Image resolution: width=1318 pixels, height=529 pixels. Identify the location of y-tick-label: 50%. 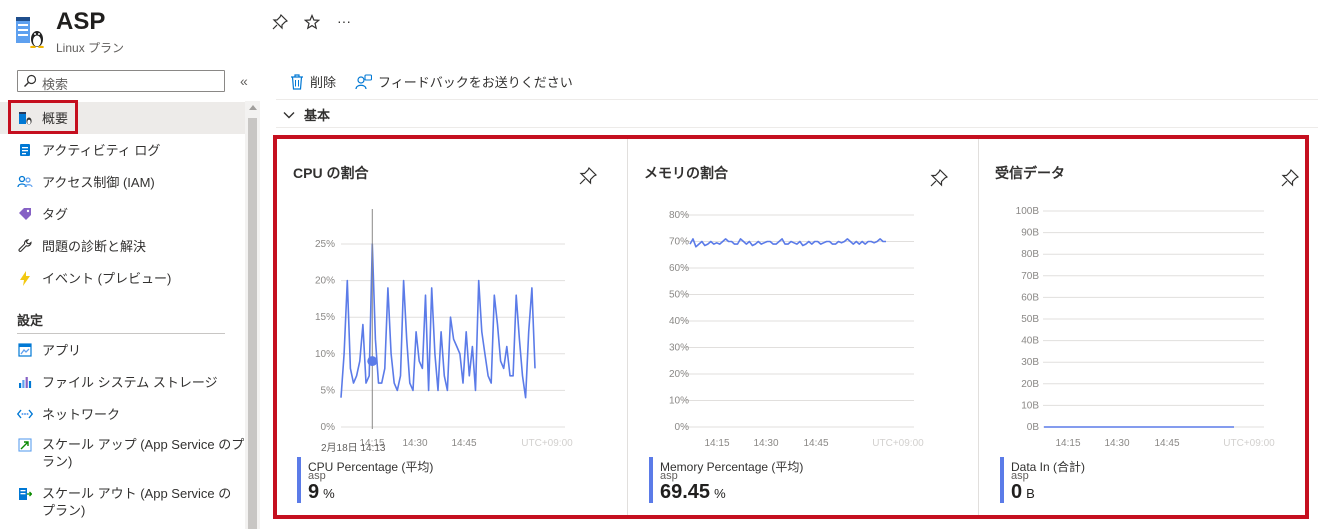
(679, 295).